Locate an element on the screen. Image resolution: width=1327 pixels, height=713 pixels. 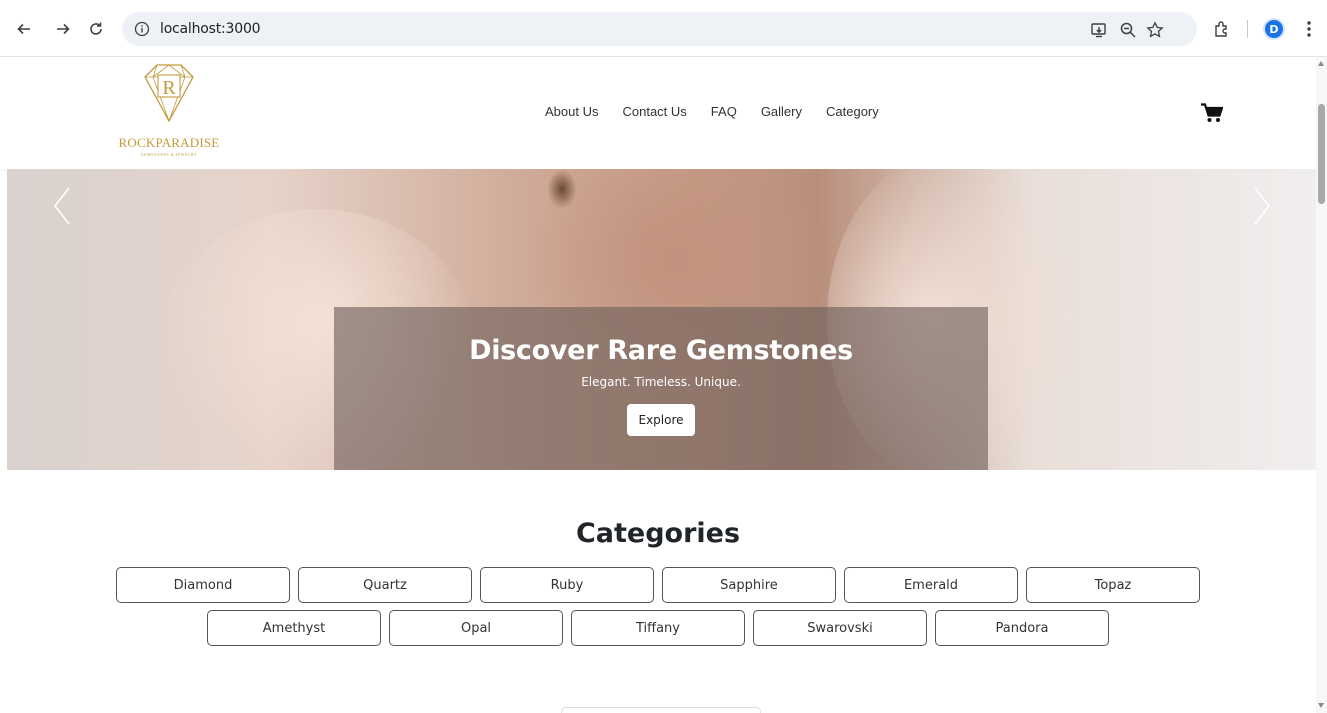
next-section-card is located at coordinates (661, 710).